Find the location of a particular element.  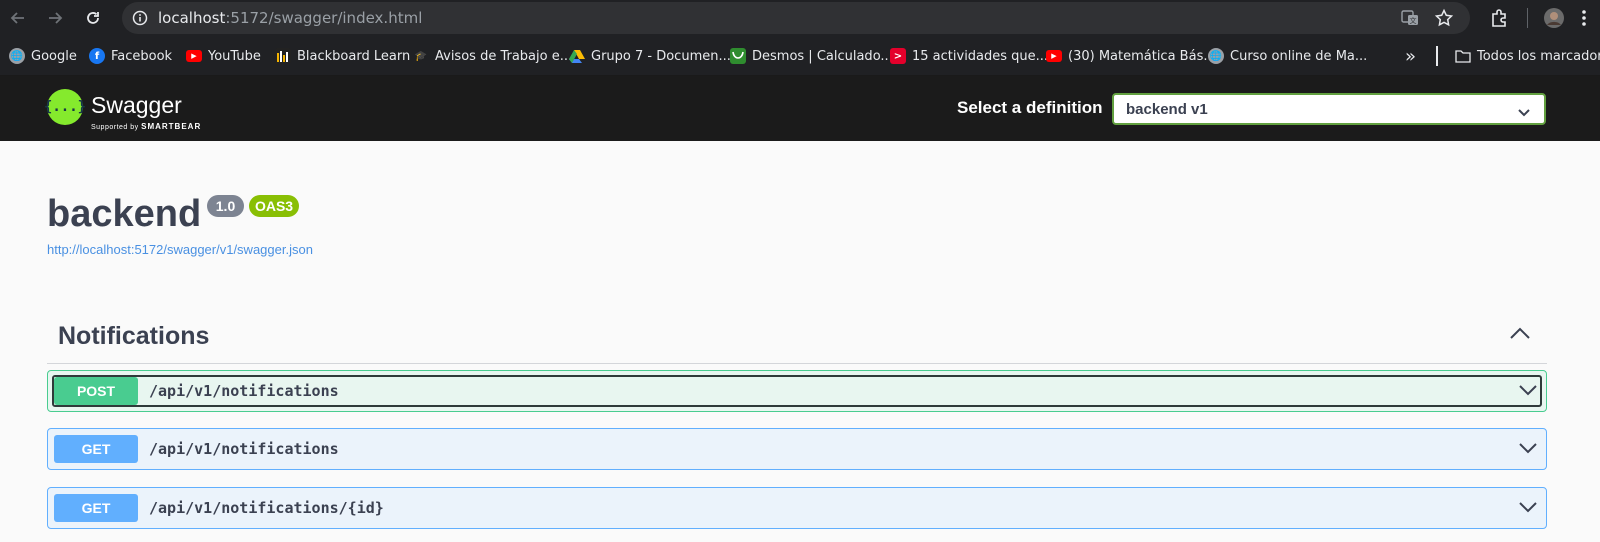

method-badge: POST is located at coordinates (96, 391).